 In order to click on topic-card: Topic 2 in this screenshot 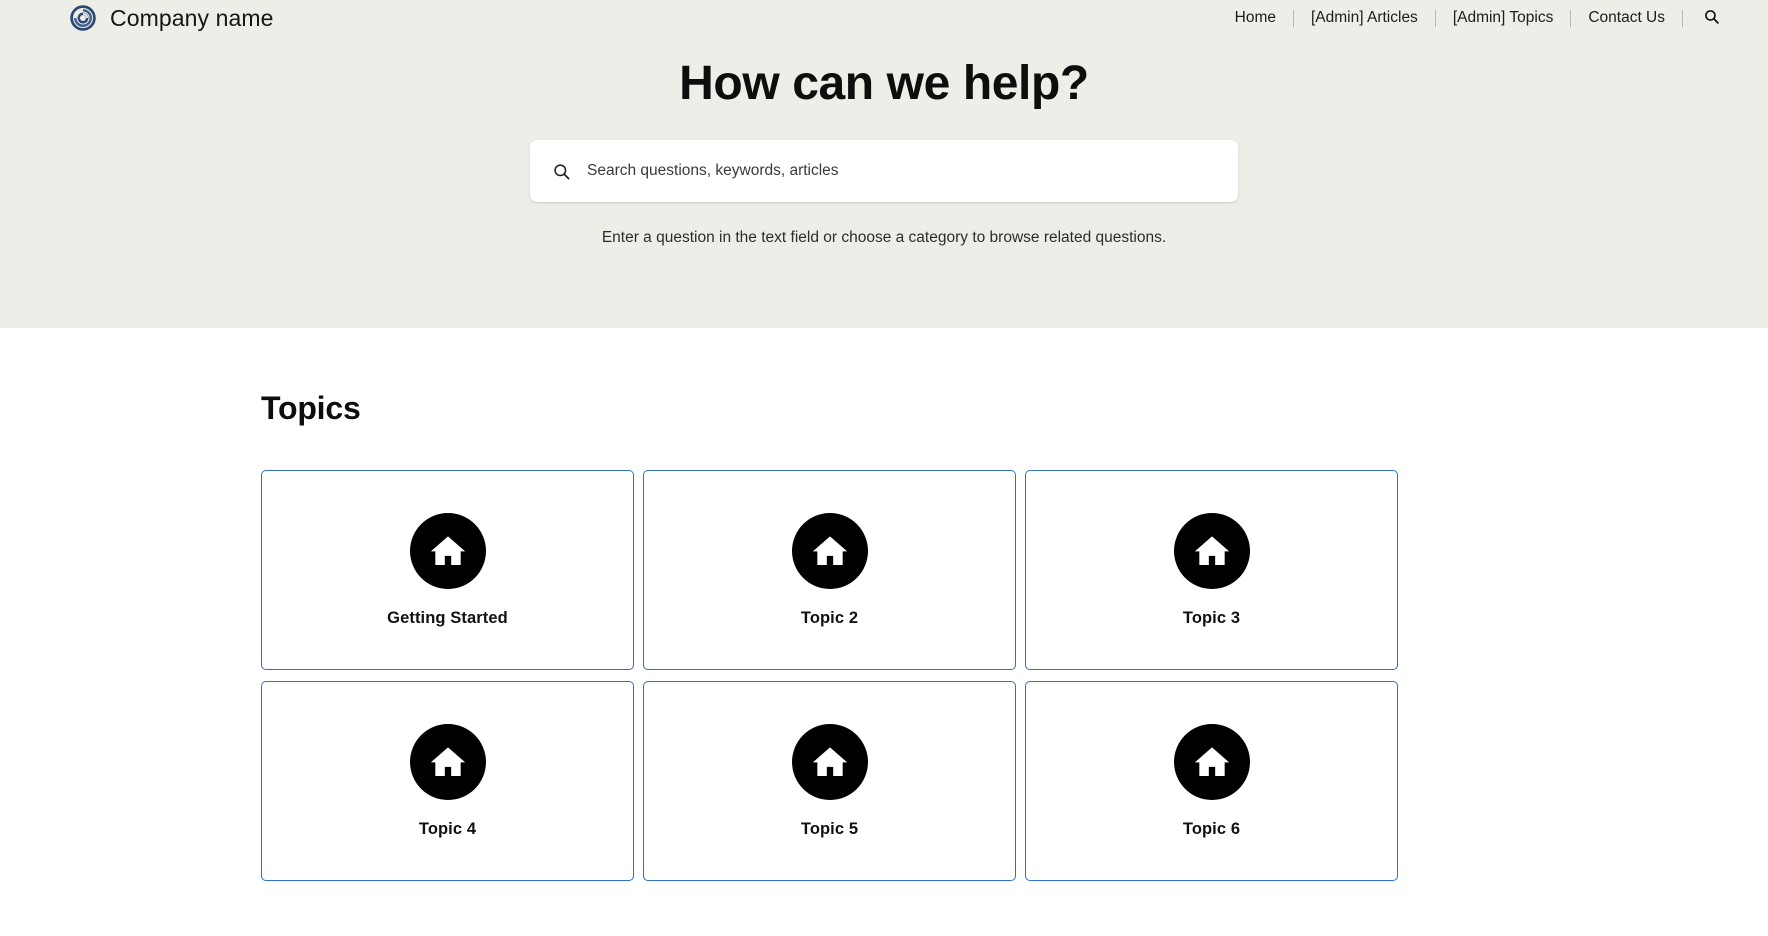, I will do `click(829, 570)`.